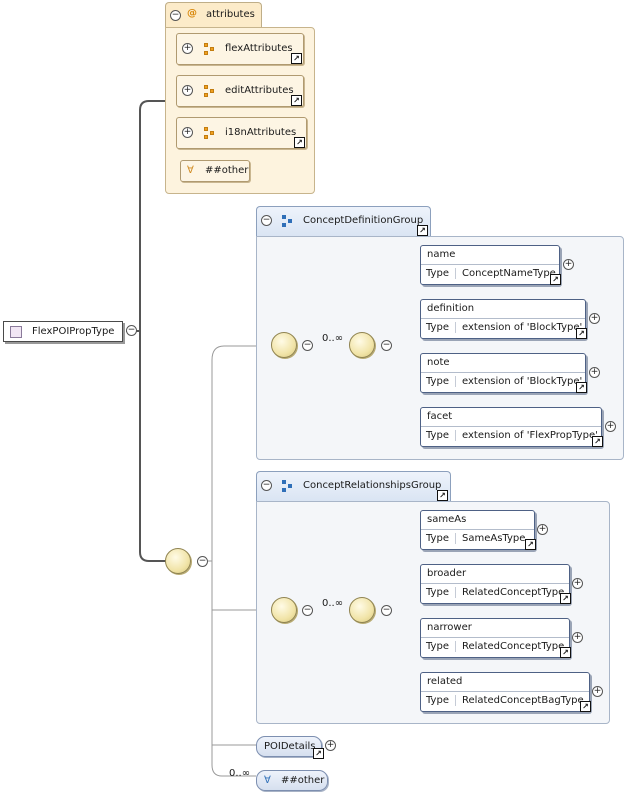 The image size is (626, 797). I want to click on at-sign-icon: @, so click(192, 13).